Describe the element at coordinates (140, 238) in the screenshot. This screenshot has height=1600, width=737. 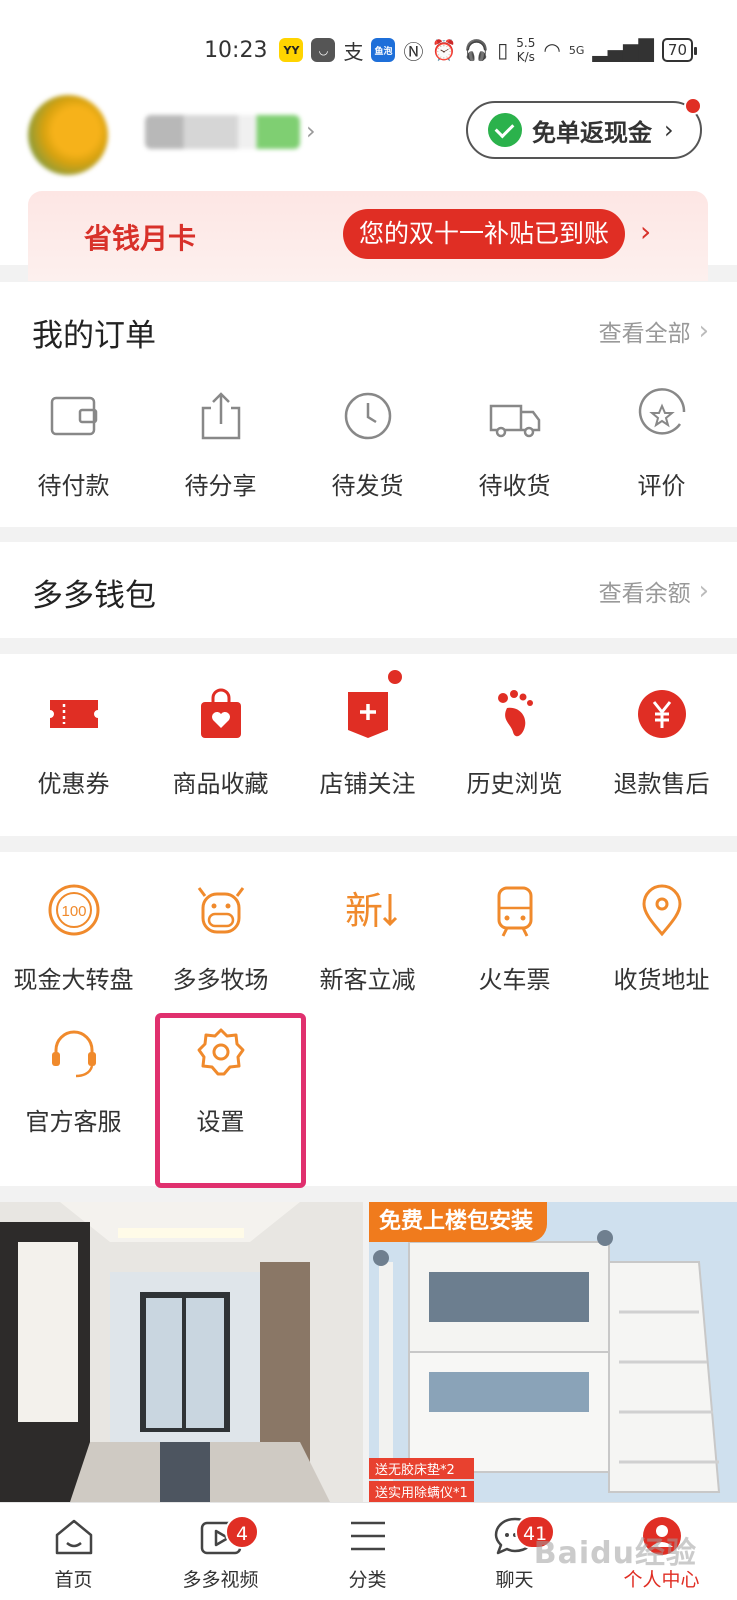
I see `month-card-title: 省钱月卡` at that location.